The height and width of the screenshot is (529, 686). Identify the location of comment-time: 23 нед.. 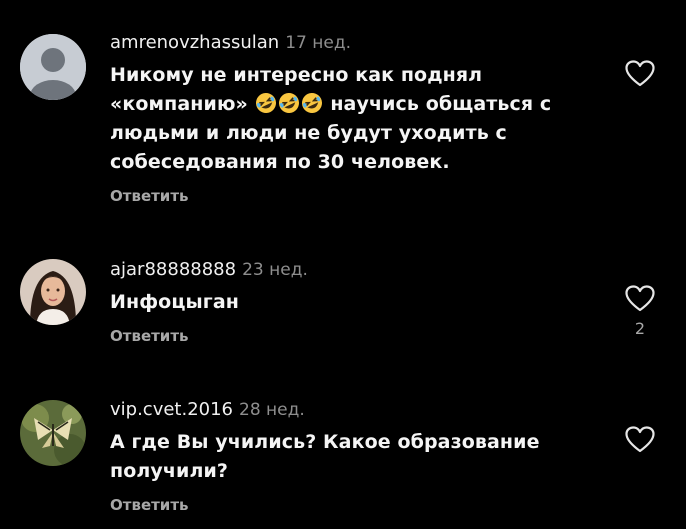
(275, 270).